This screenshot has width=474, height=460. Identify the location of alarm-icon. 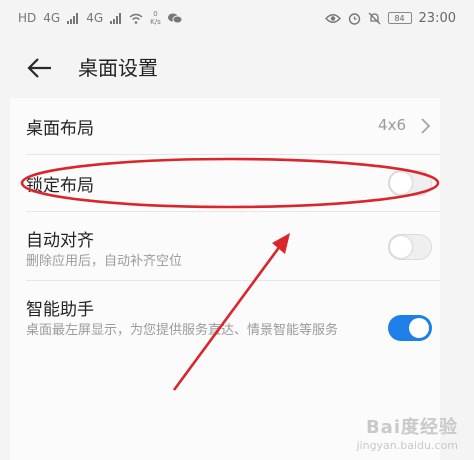
(354, 18).